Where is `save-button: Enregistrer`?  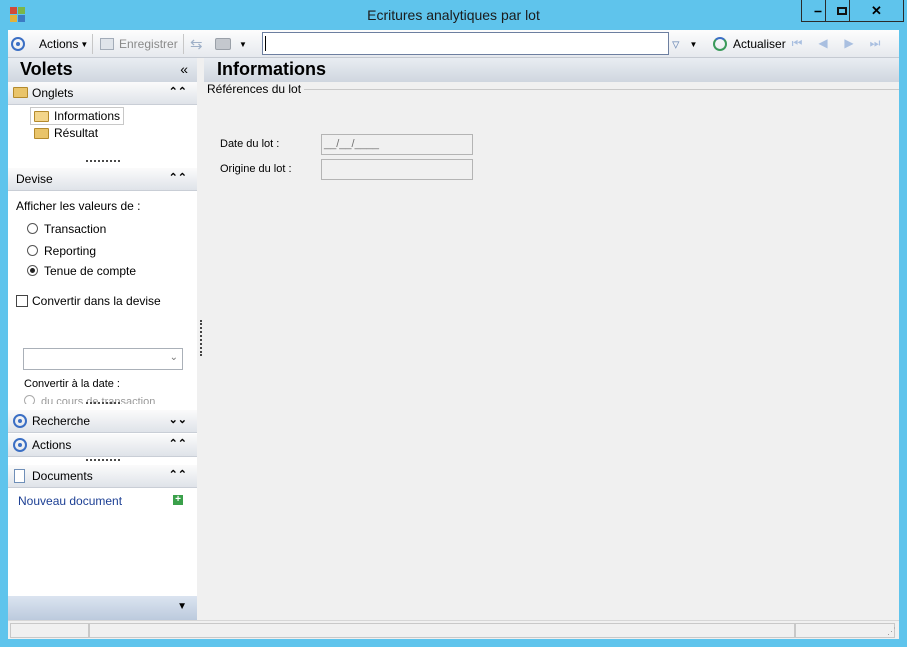
save-button: Enregistrer is located at coordinates (139, 44).